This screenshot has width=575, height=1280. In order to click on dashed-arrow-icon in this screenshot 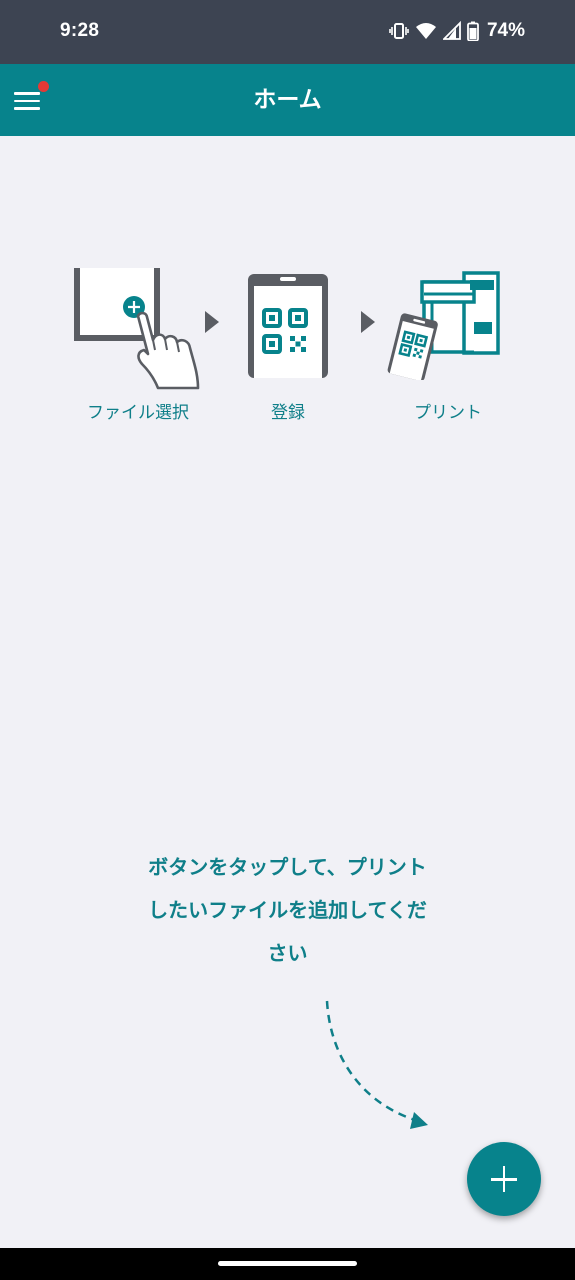, I will do `click(376, 1064)`.